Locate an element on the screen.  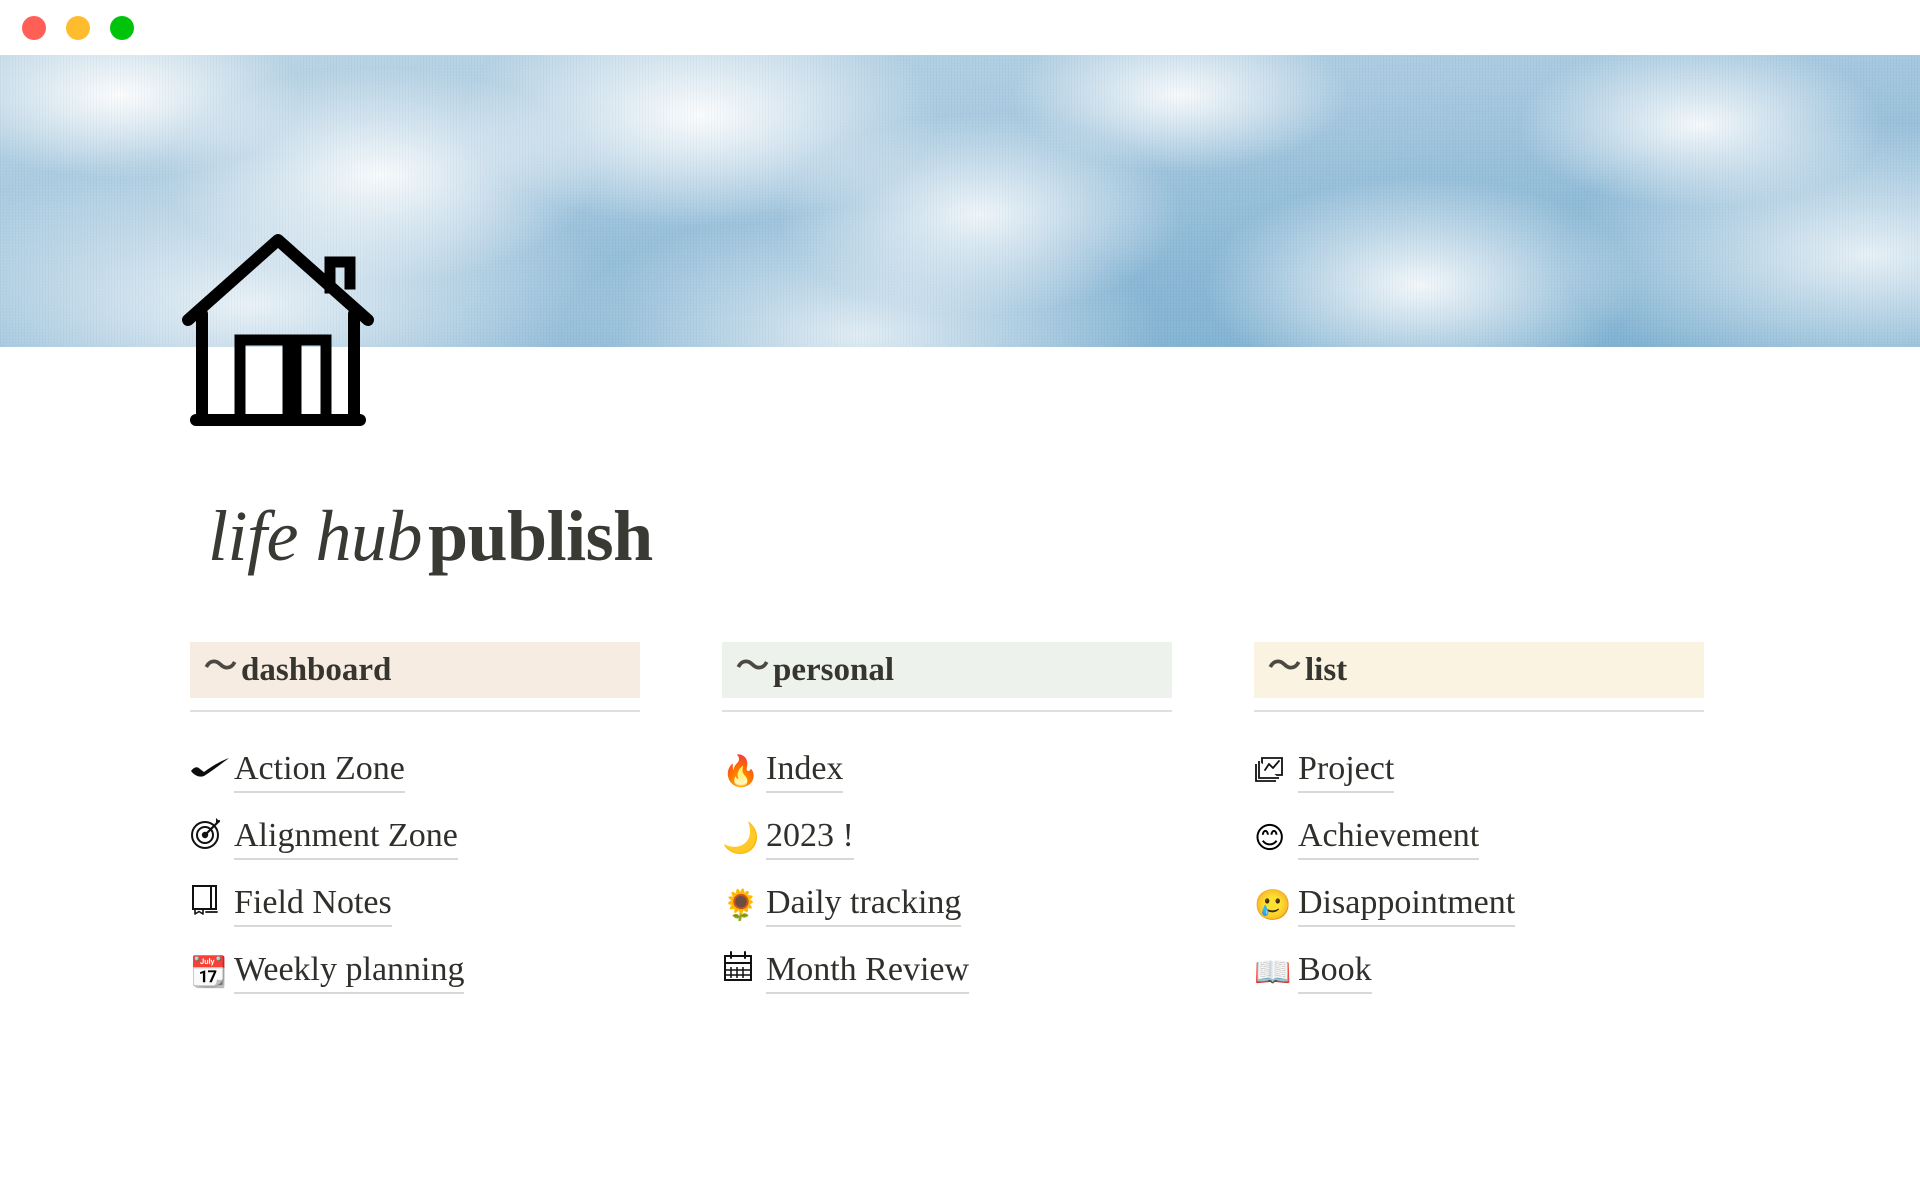
dart-target-icon is located at coordinates (212, 838).